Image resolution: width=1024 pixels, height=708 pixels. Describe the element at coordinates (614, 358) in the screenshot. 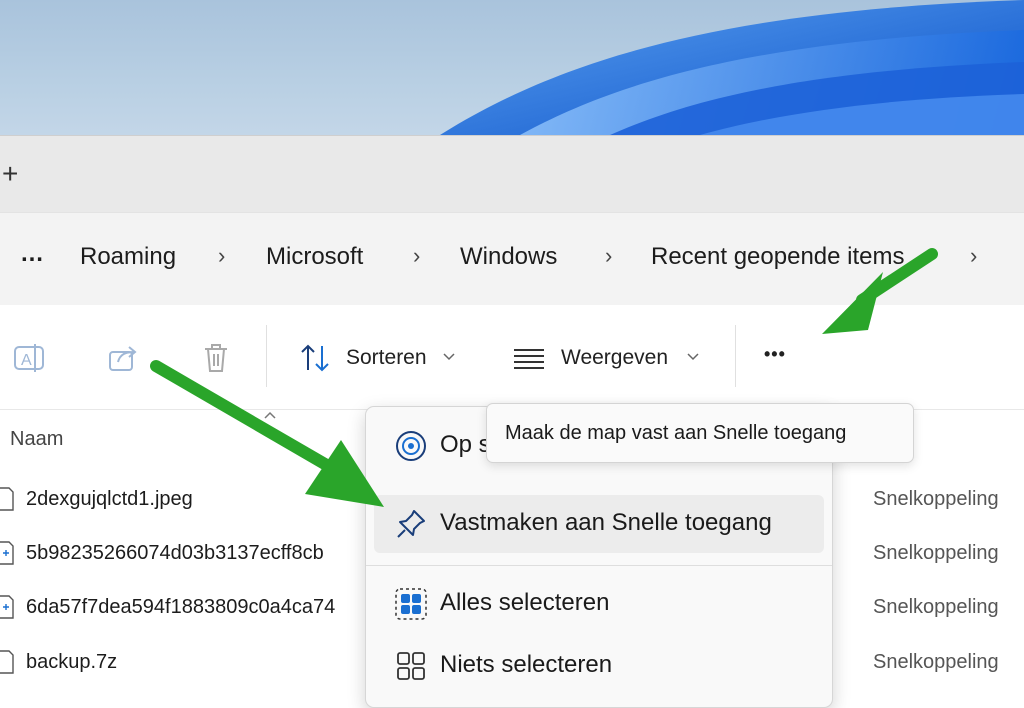

I see `view-button: Weergeven` at that location.